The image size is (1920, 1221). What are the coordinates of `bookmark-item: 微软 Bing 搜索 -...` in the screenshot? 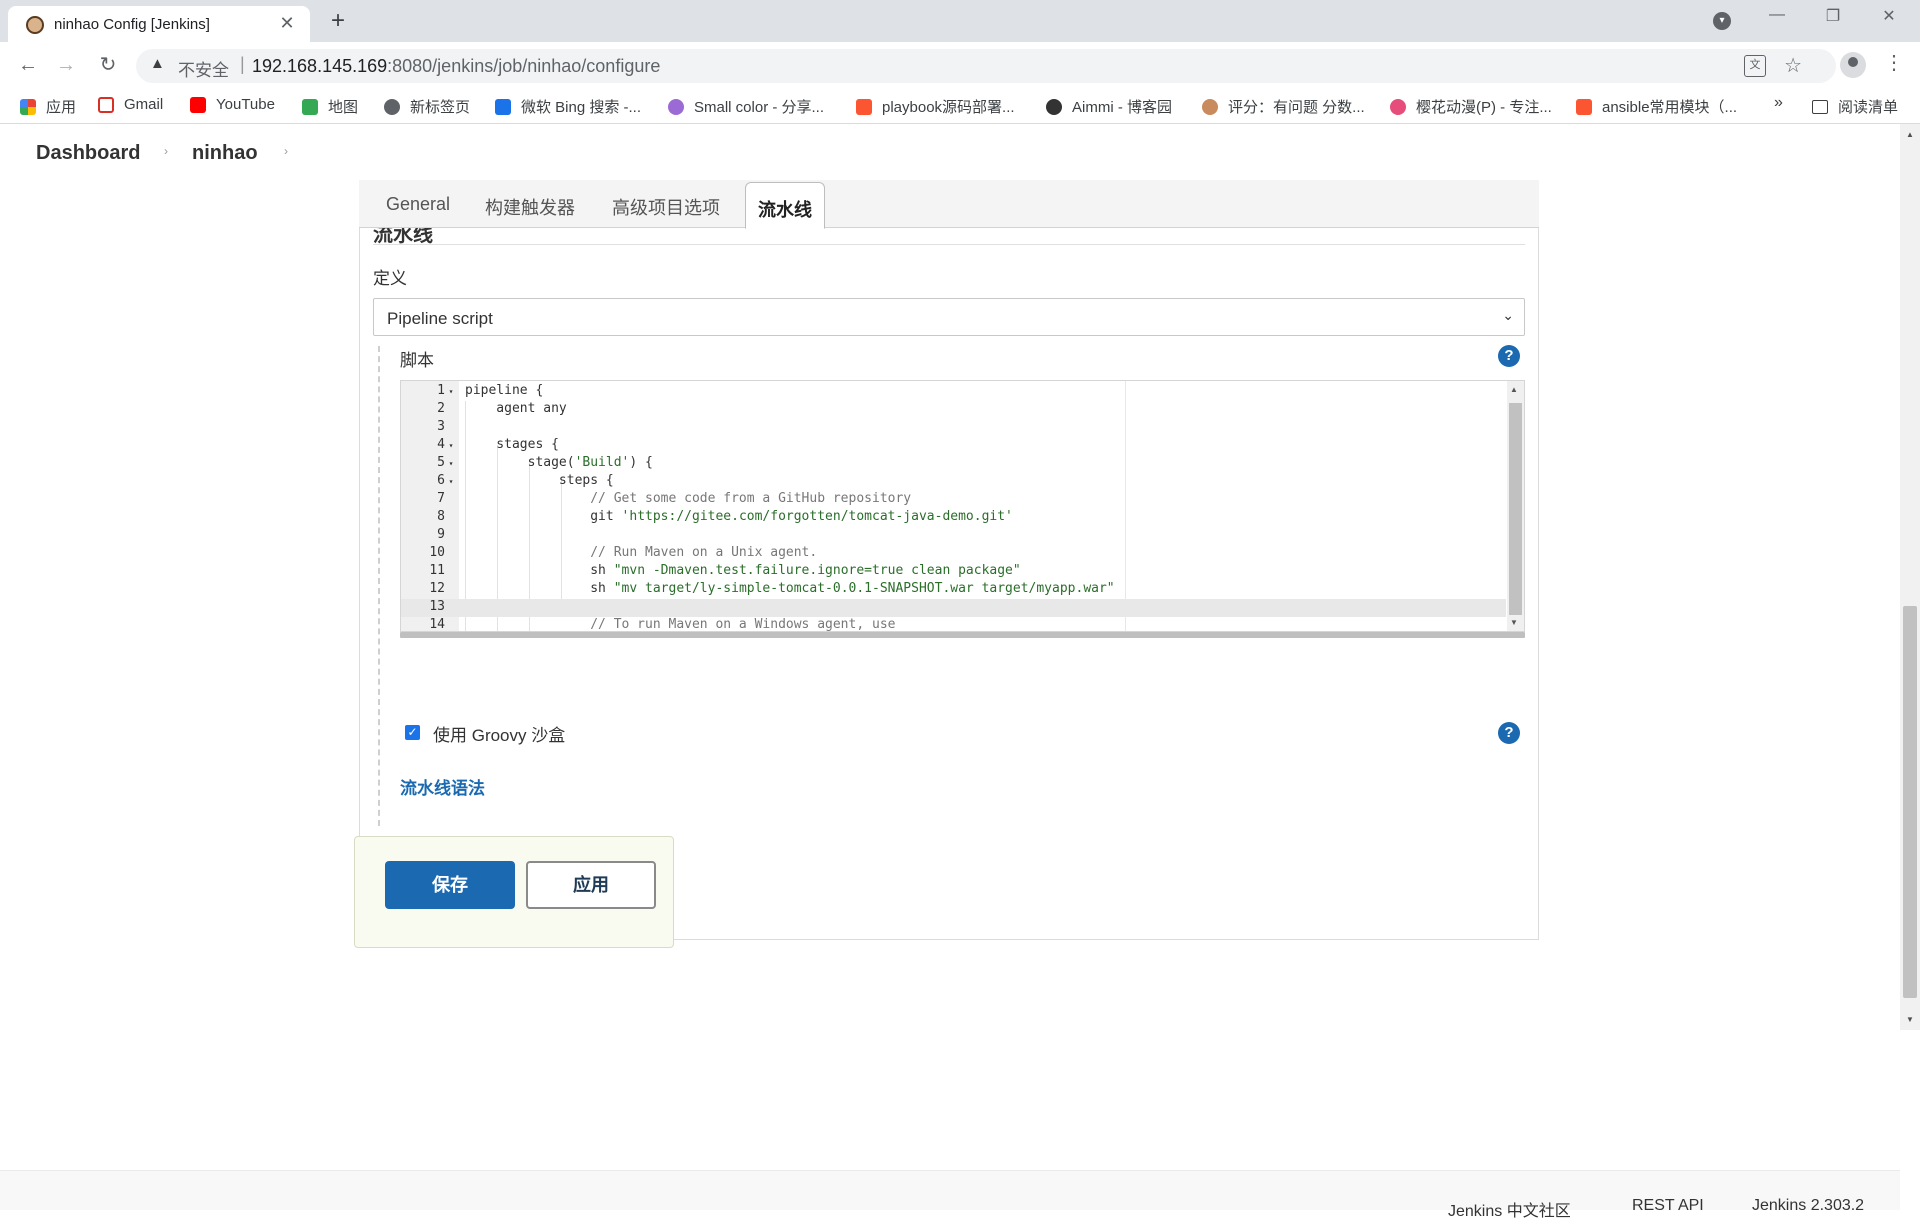 It's located at (568, 106).